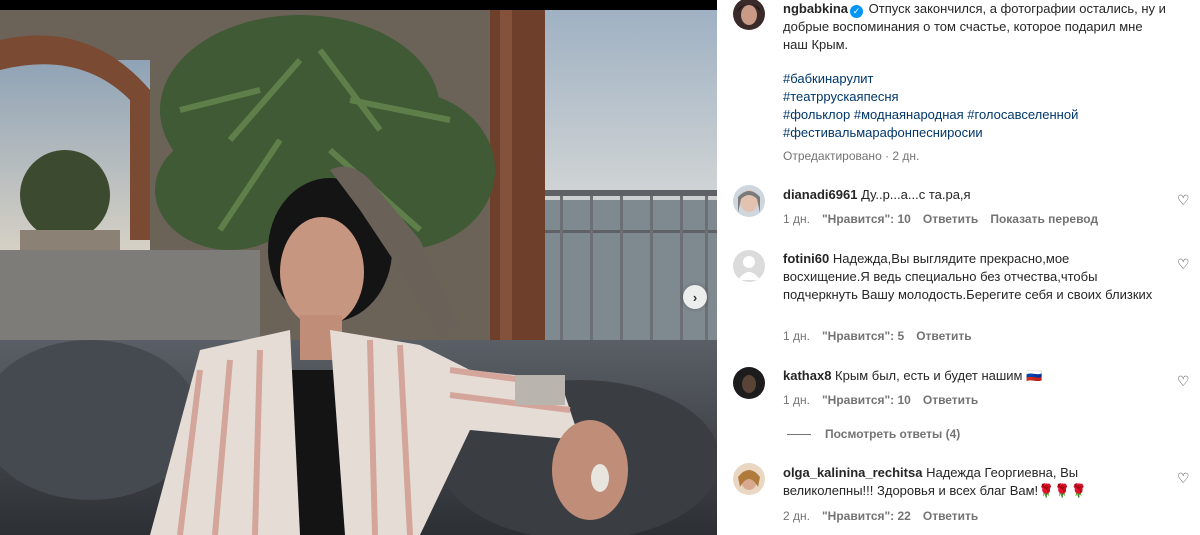 This screenshot has width=1200, height=535. What do you see at coordinates (893, 434) in the screenshot?
I see `view-replies-label: Посмотреть ответы (4)` at bounding box center [893, 434].